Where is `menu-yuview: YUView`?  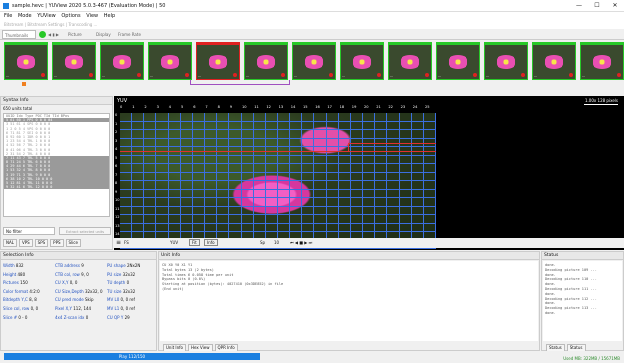 menu-yuview: YUView is located at coordinates (46, 16).